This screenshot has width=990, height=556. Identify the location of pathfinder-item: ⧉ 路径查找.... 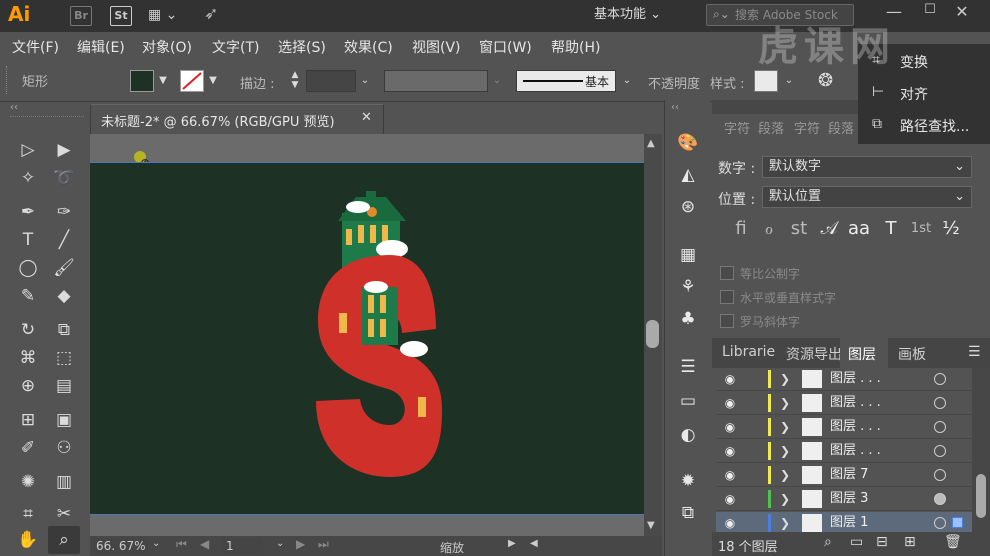
(920, 126).